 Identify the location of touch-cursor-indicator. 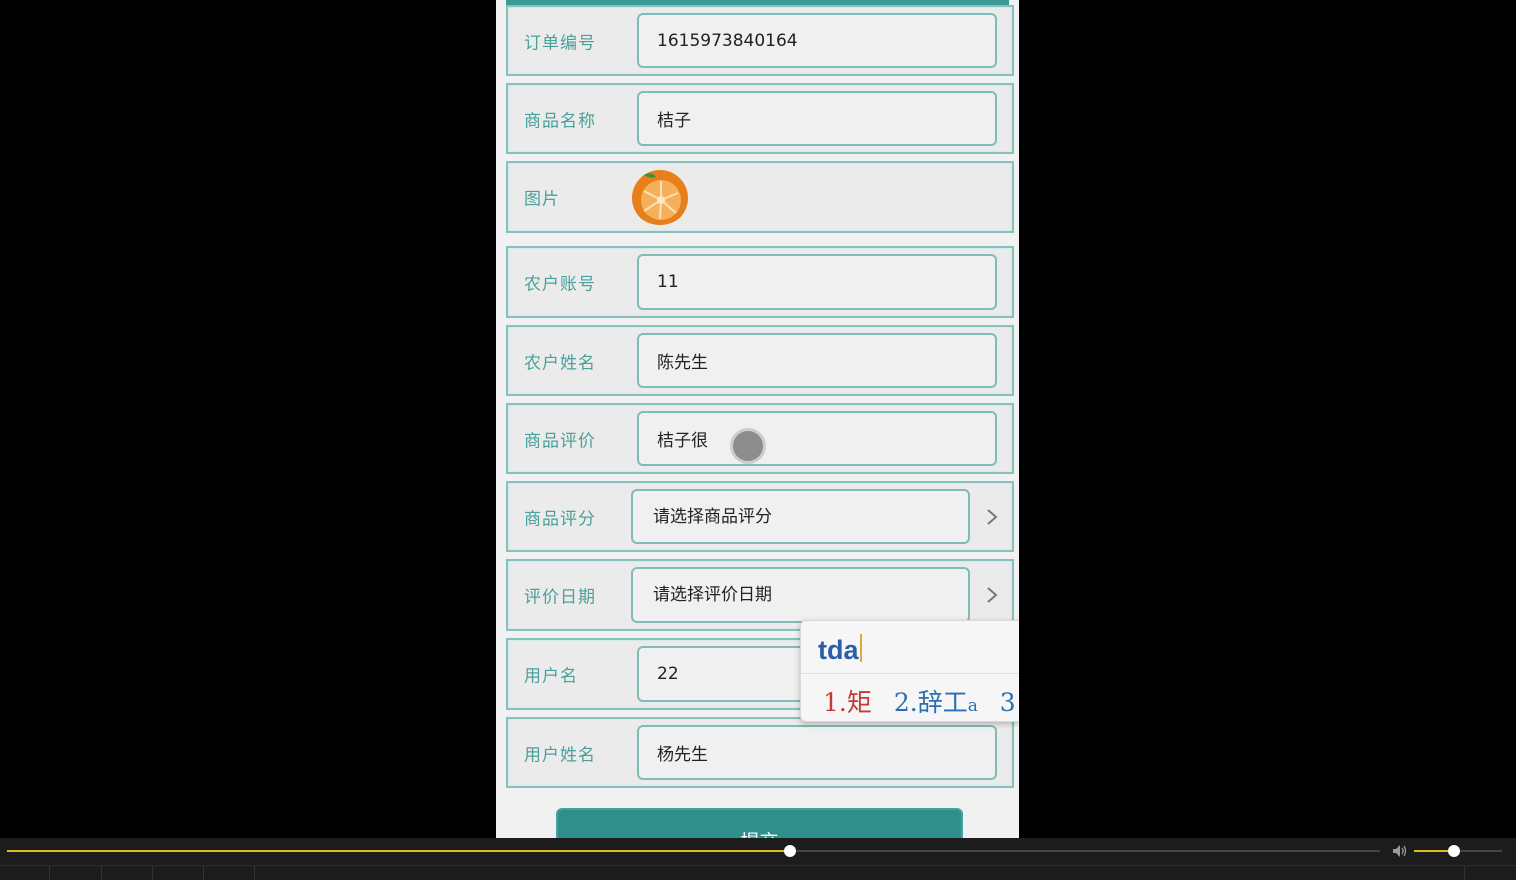
(748, 446).